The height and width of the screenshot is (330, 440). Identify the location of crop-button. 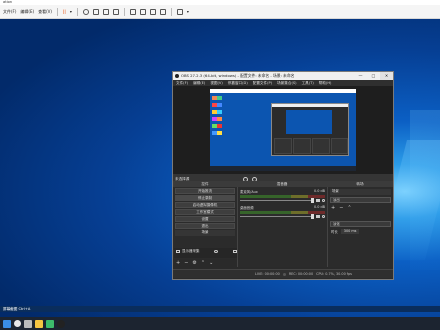
(153, 12).